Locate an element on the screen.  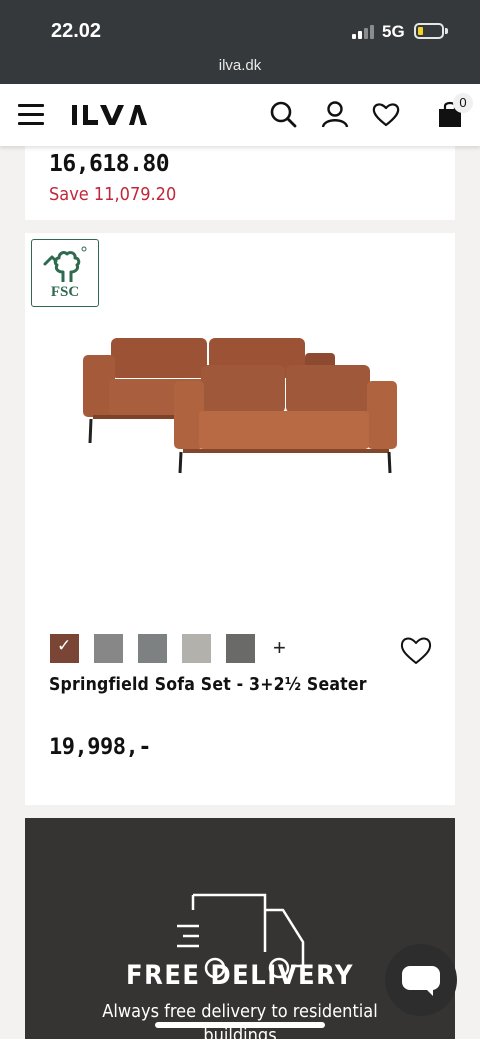
address-bar-url: ilva.dk is located at coordinates (240, 65).